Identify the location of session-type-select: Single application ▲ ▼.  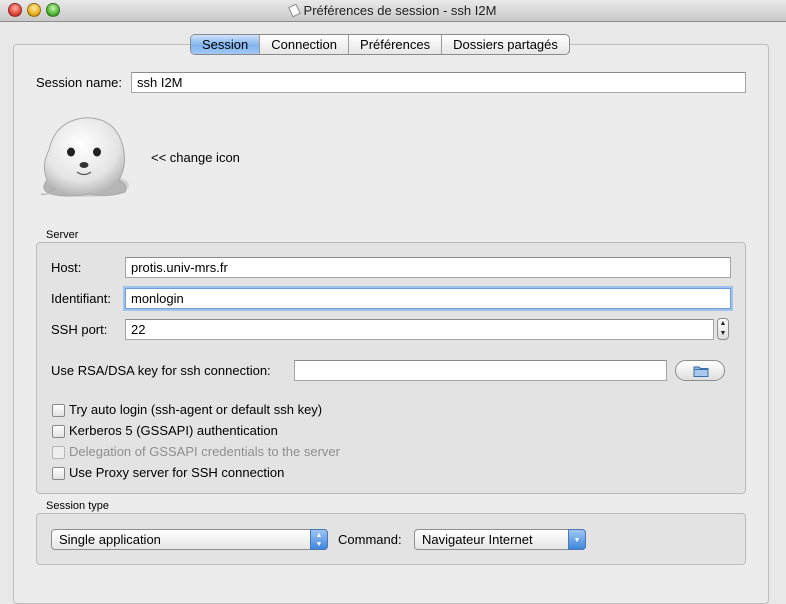
(189, 539).